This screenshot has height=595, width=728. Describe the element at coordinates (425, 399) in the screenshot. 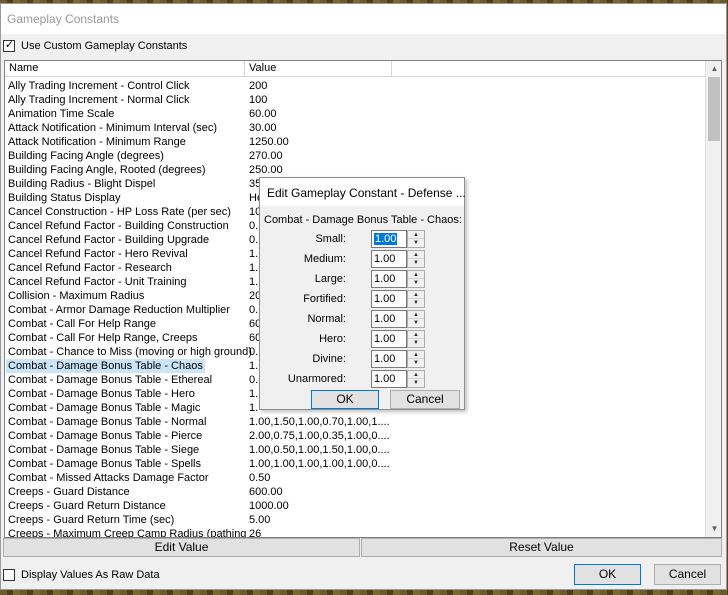

I see `dialog-cancel-button: Cancel` at that location.